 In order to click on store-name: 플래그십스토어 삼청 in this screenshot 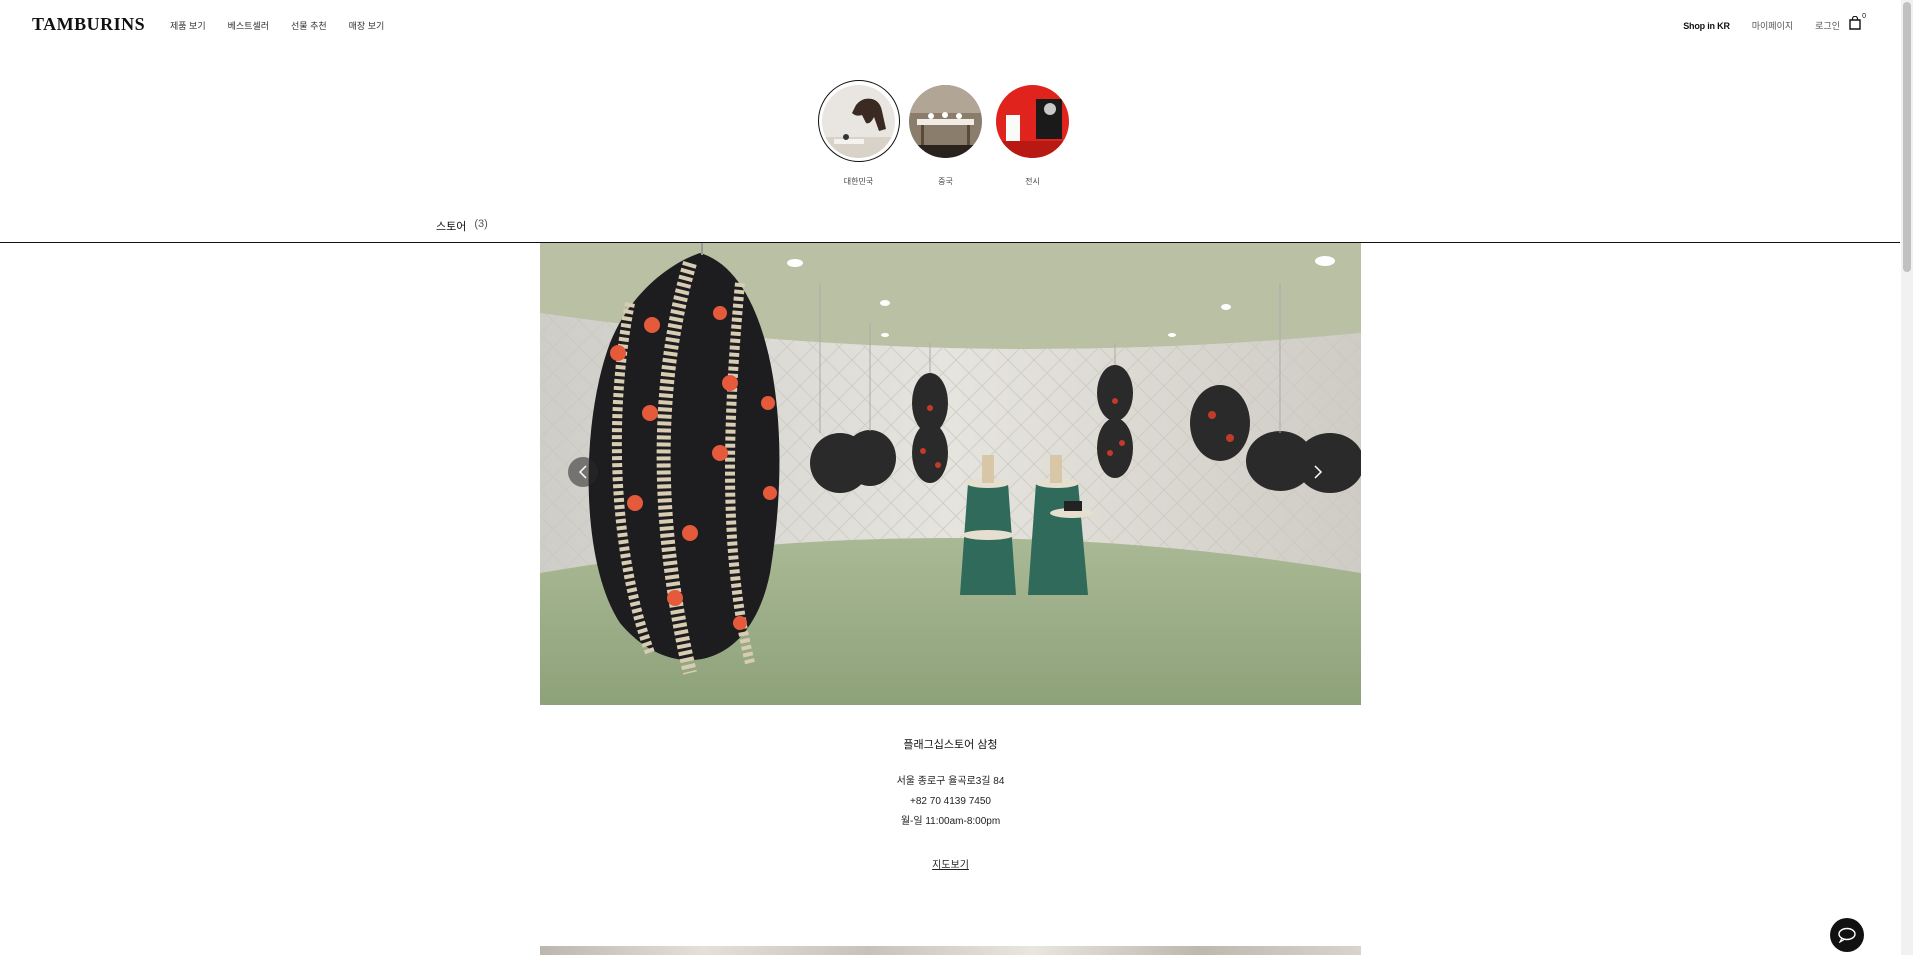, I will do `click(950, 745)`.